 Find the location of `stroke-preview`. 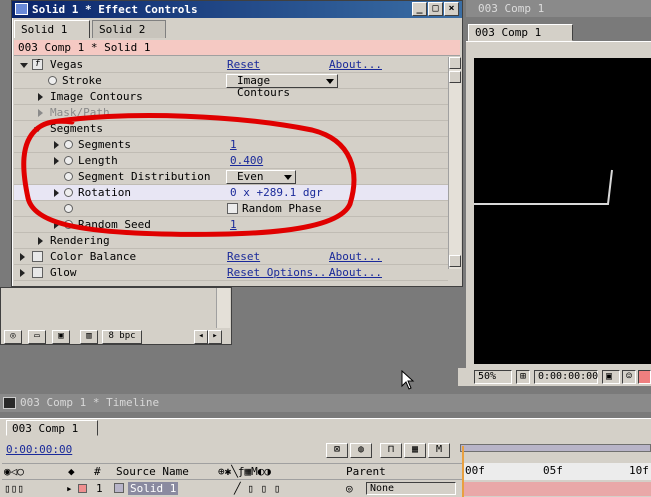

stroke-preview is located at coordinates (543, 187).